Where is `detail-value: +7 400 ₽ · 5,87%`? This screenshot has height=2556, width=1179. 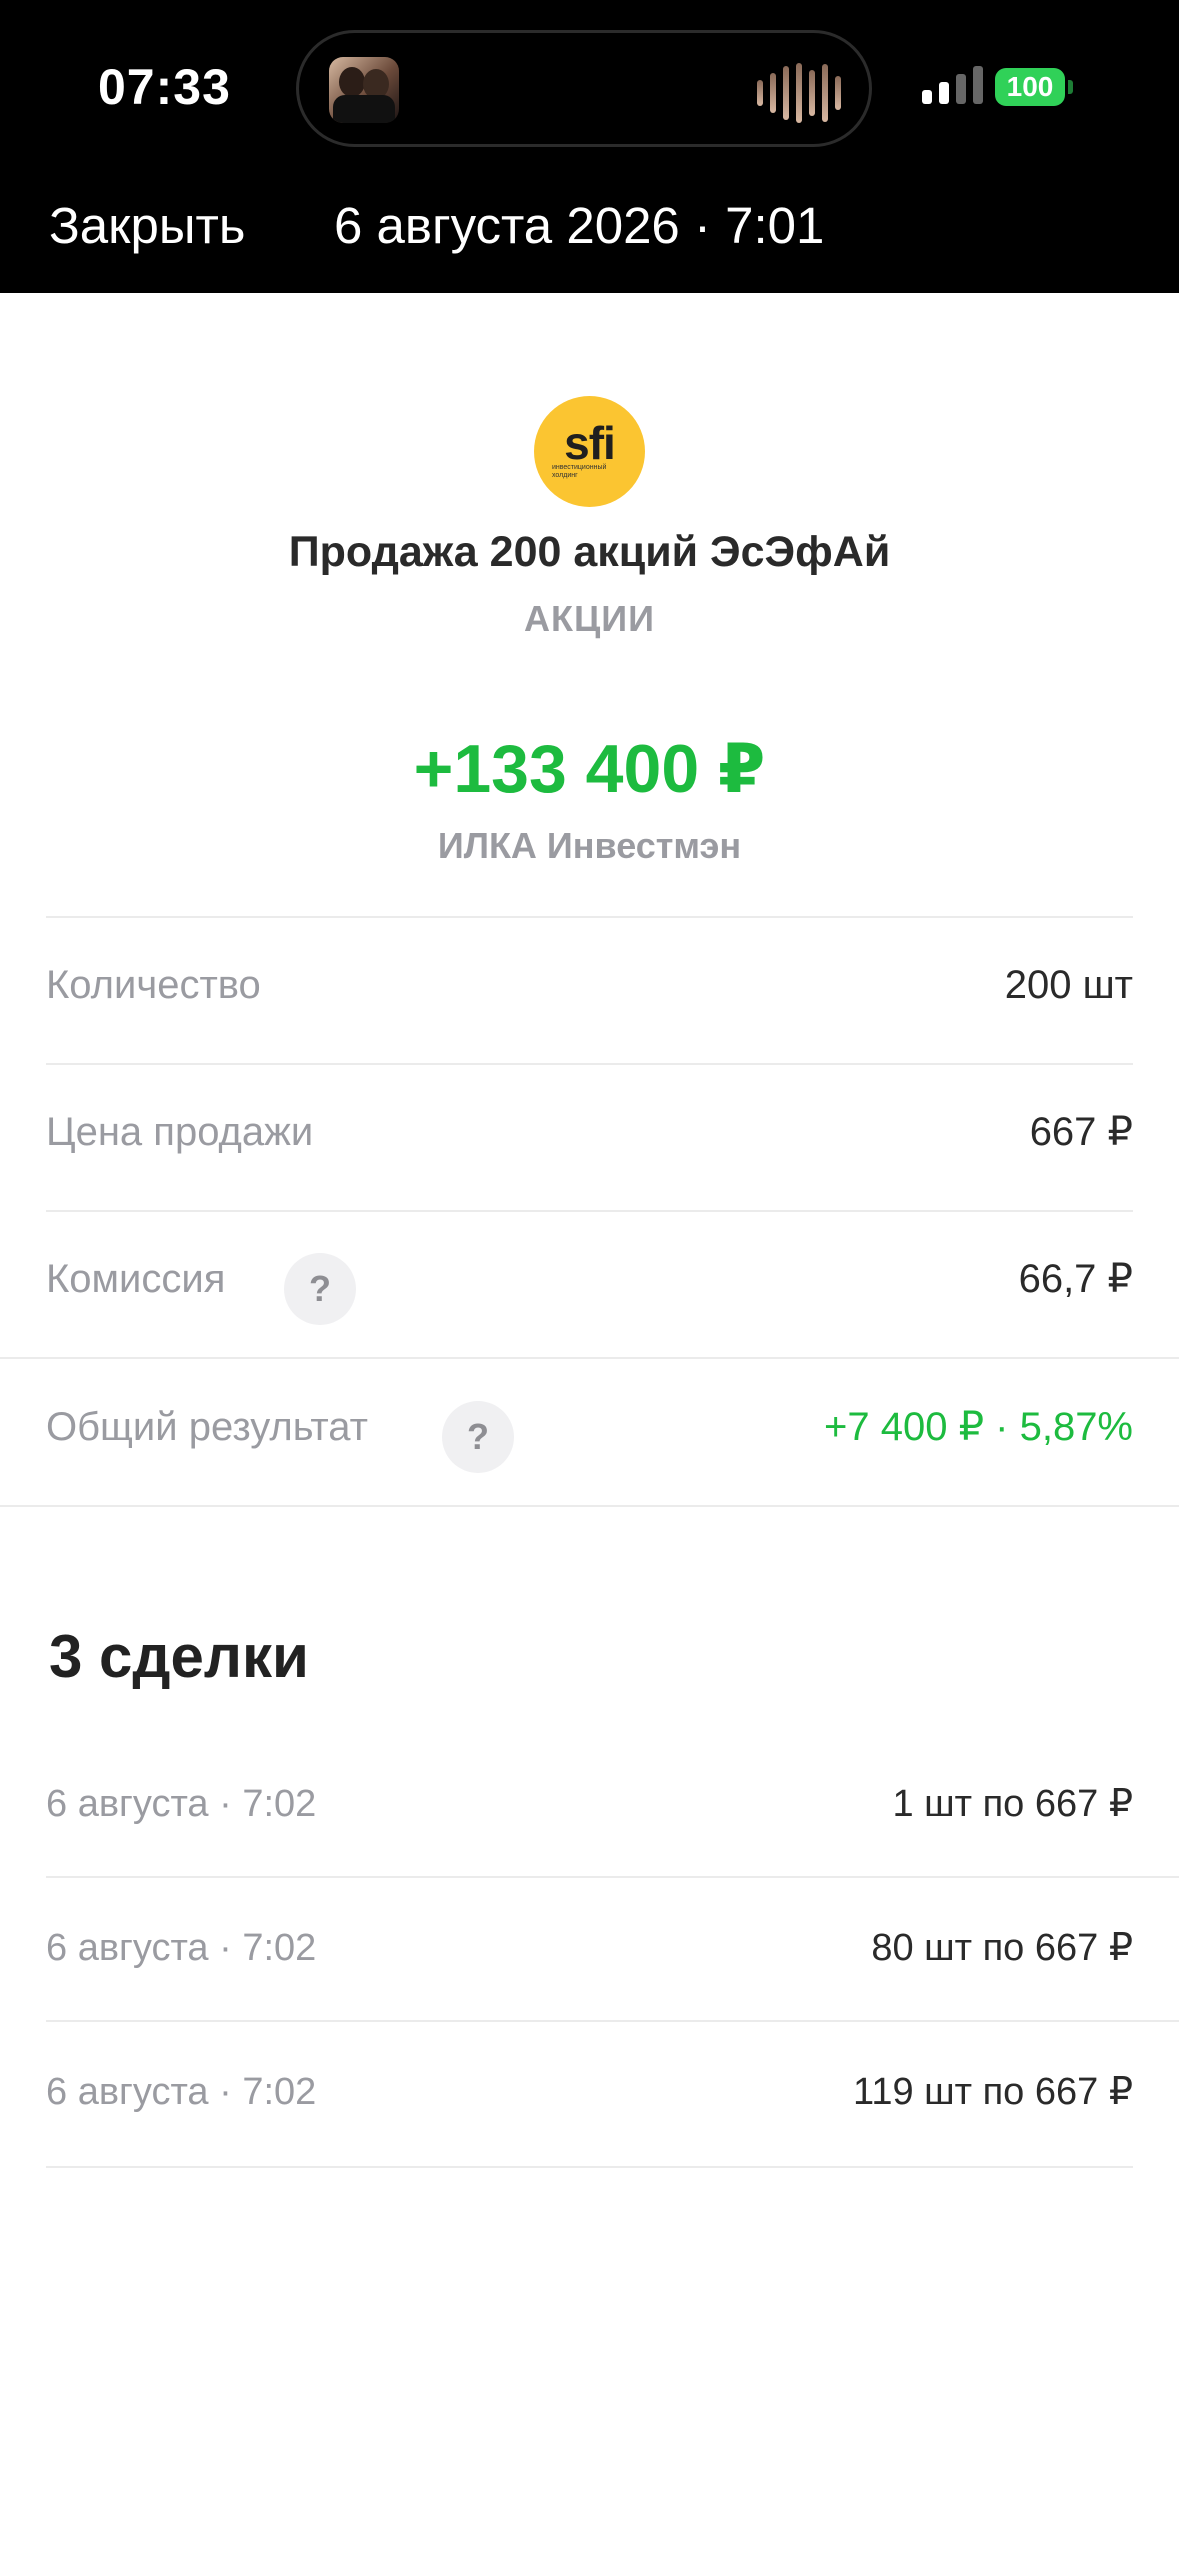 detail-value: +7 400 ₽ · 5,87% is located at coordinates (978, 1427).